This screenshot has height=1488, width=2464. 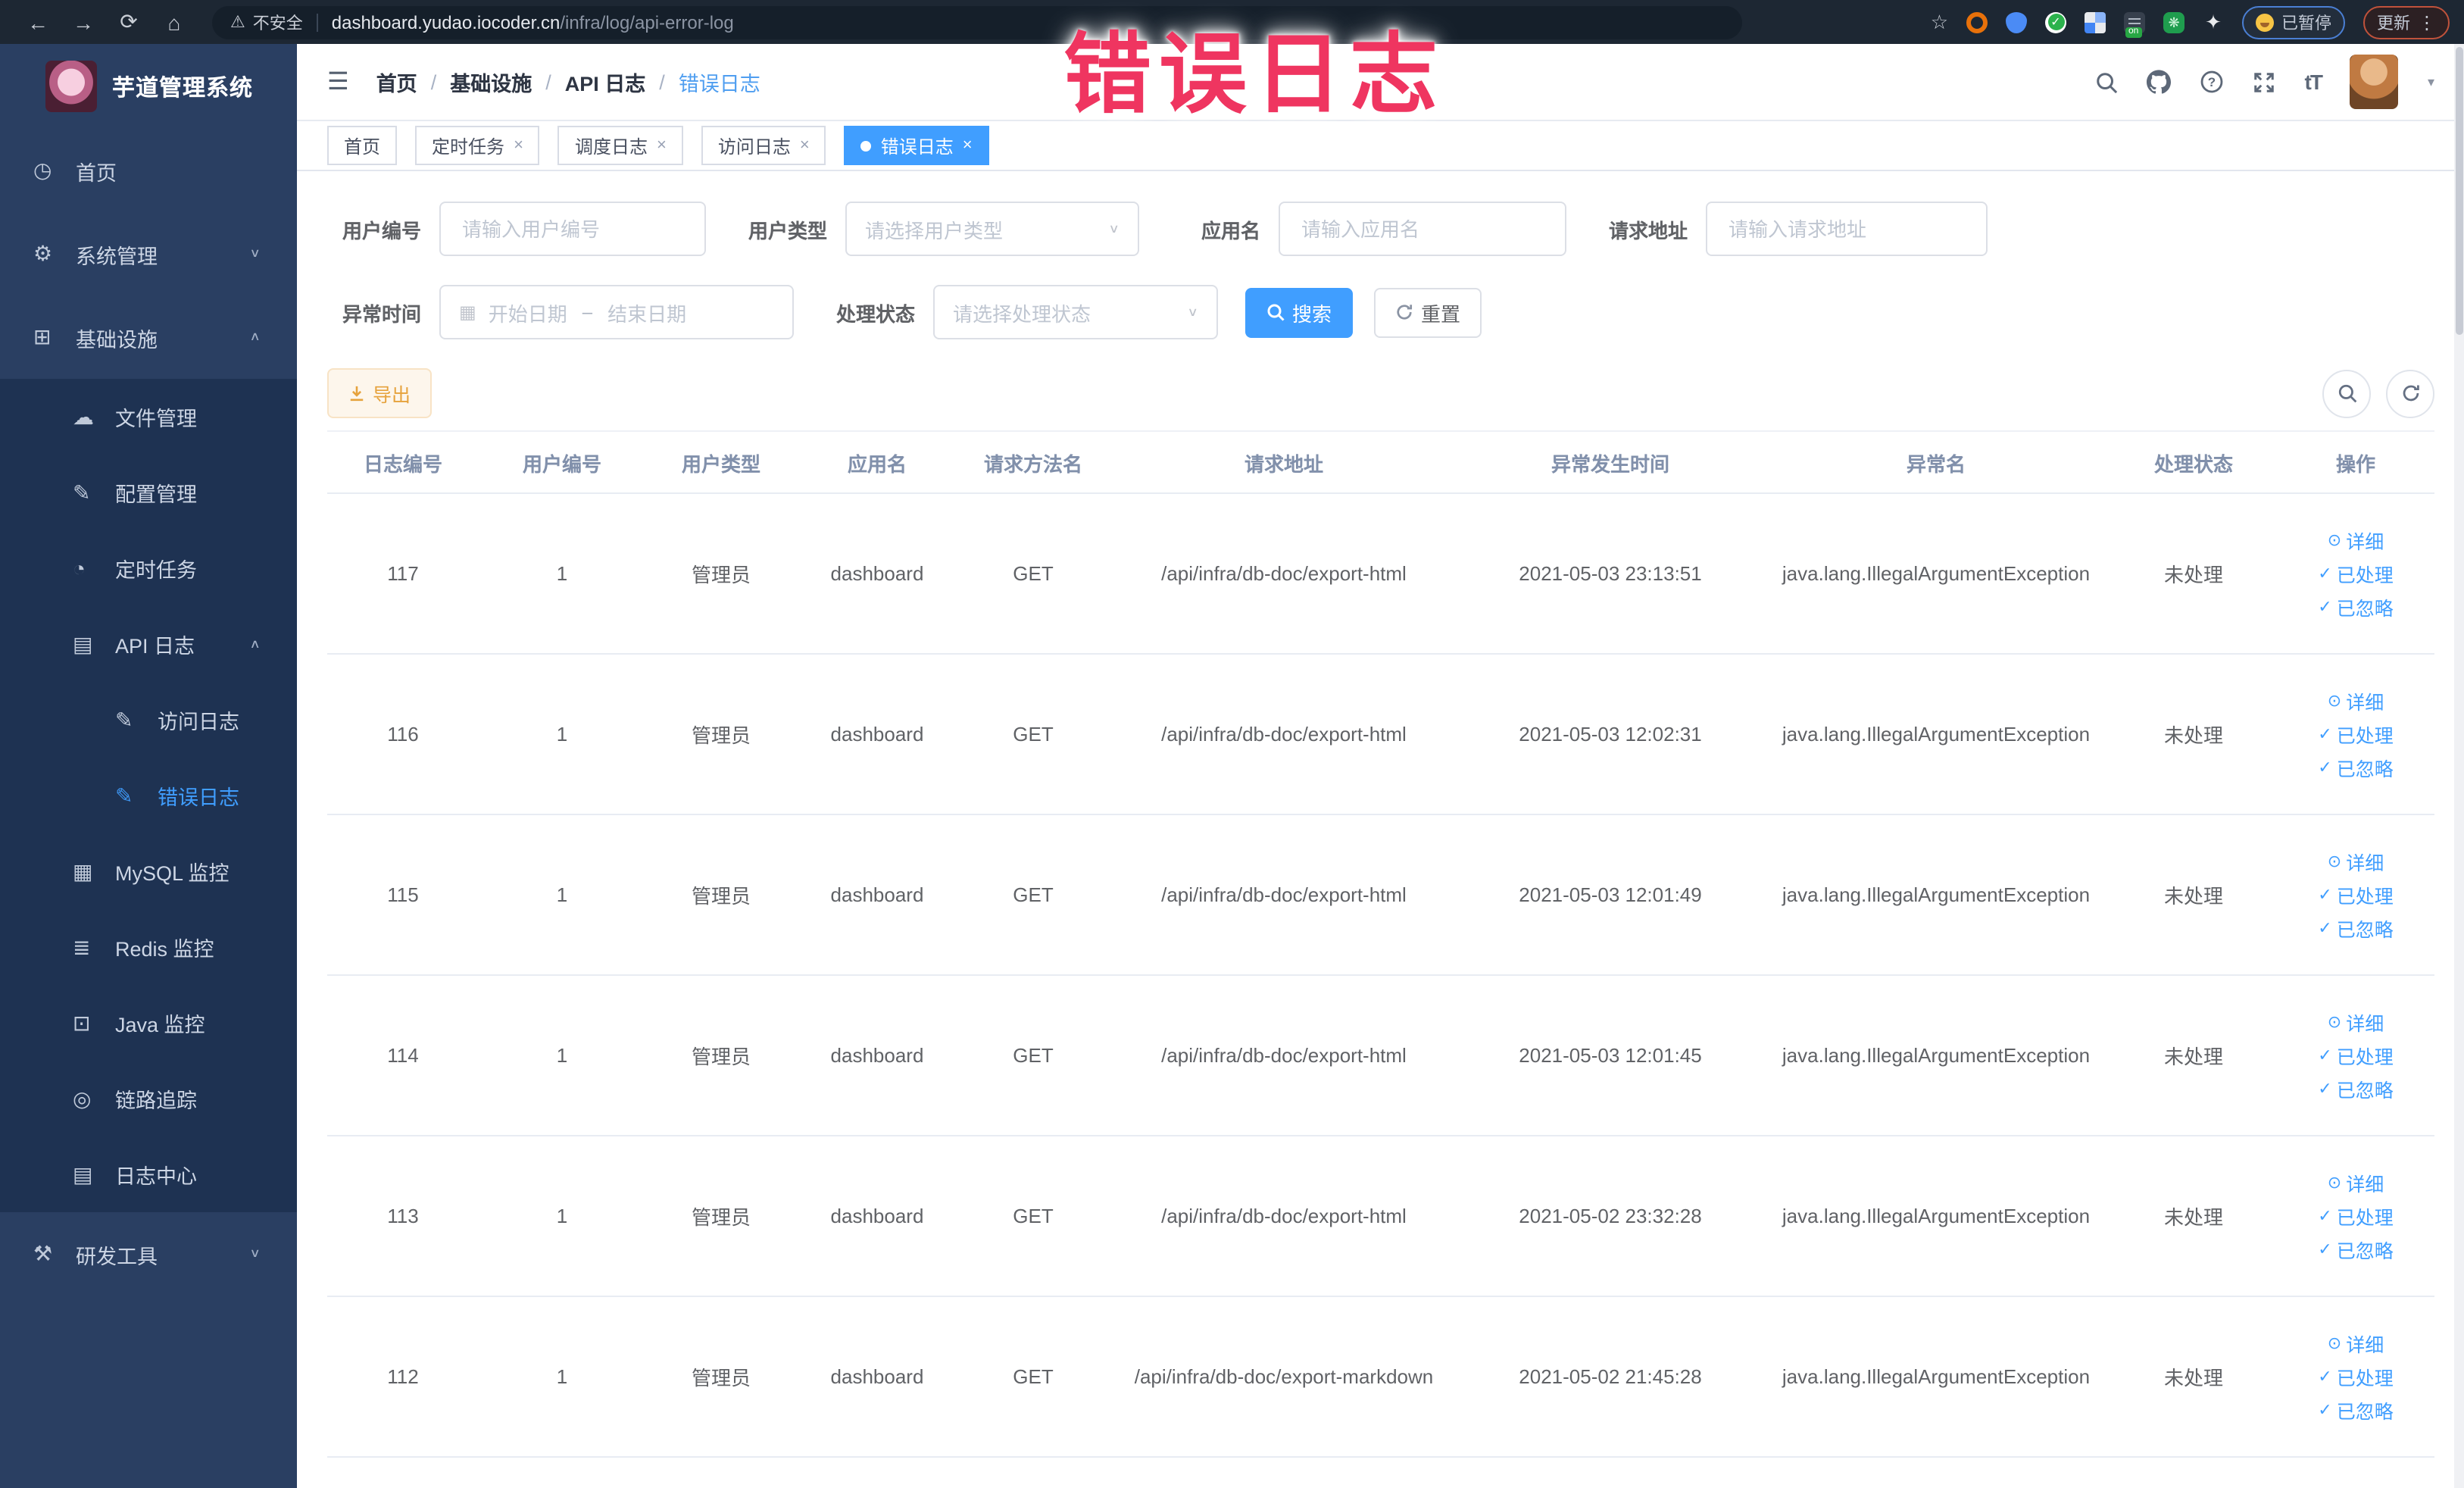 What do you see at coordinates (2213, 22) in the screenshot?
I see `extensions-puzzle-icon: ✦` at bounding box center [2213, 22].